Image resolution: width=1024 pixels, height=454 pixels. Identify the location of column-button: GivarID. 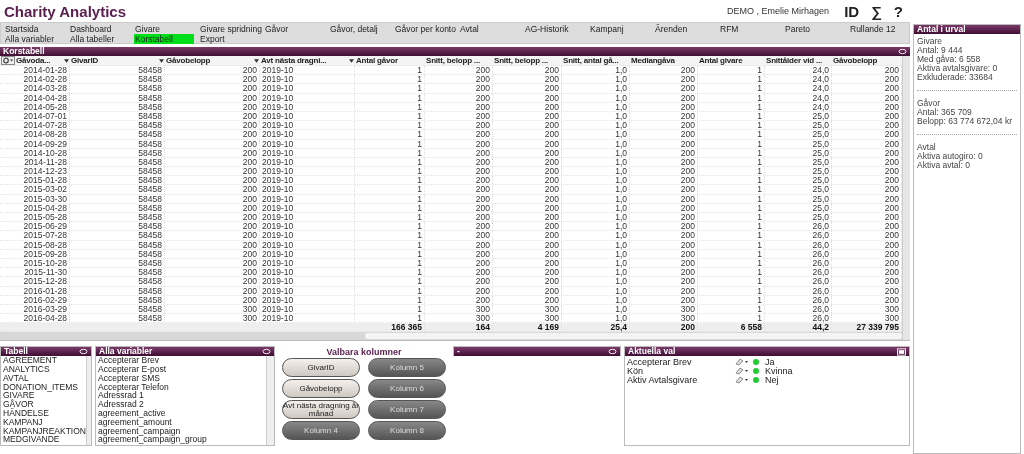
(321, 368).